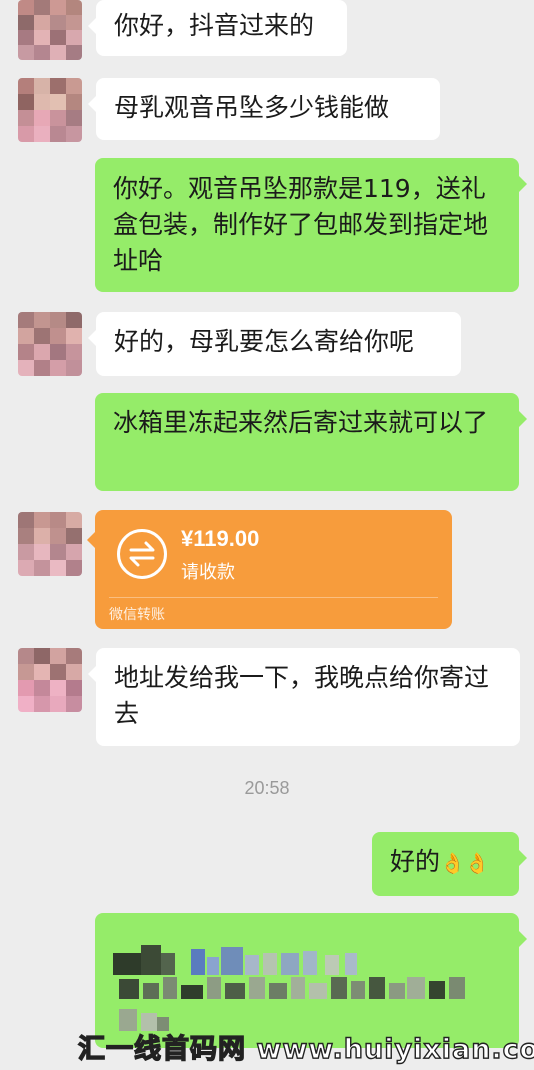  What do you see at coordinates (264, 341) in the screenshot?
I see `message-text: 好的，母乳要怎么寄给你呢` at bounding box center [264, 341].